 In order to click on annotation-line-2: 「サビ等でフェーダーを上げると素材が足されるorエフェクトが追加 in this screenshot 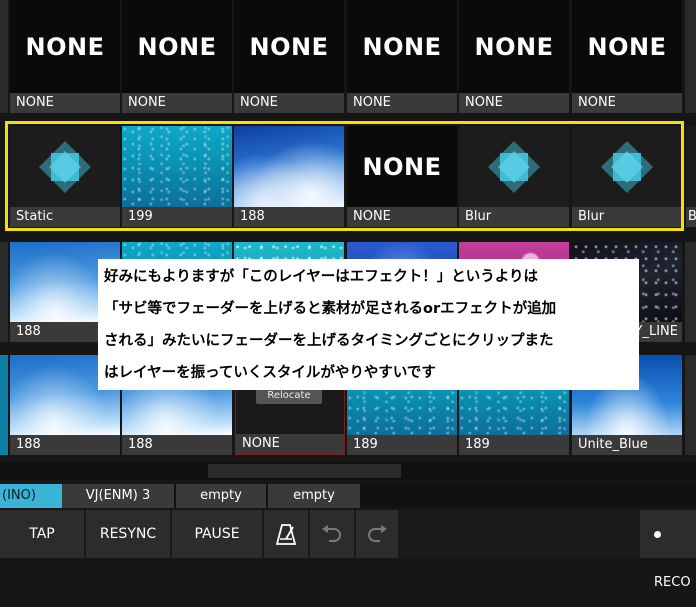, I will do `click(330, 309)`.